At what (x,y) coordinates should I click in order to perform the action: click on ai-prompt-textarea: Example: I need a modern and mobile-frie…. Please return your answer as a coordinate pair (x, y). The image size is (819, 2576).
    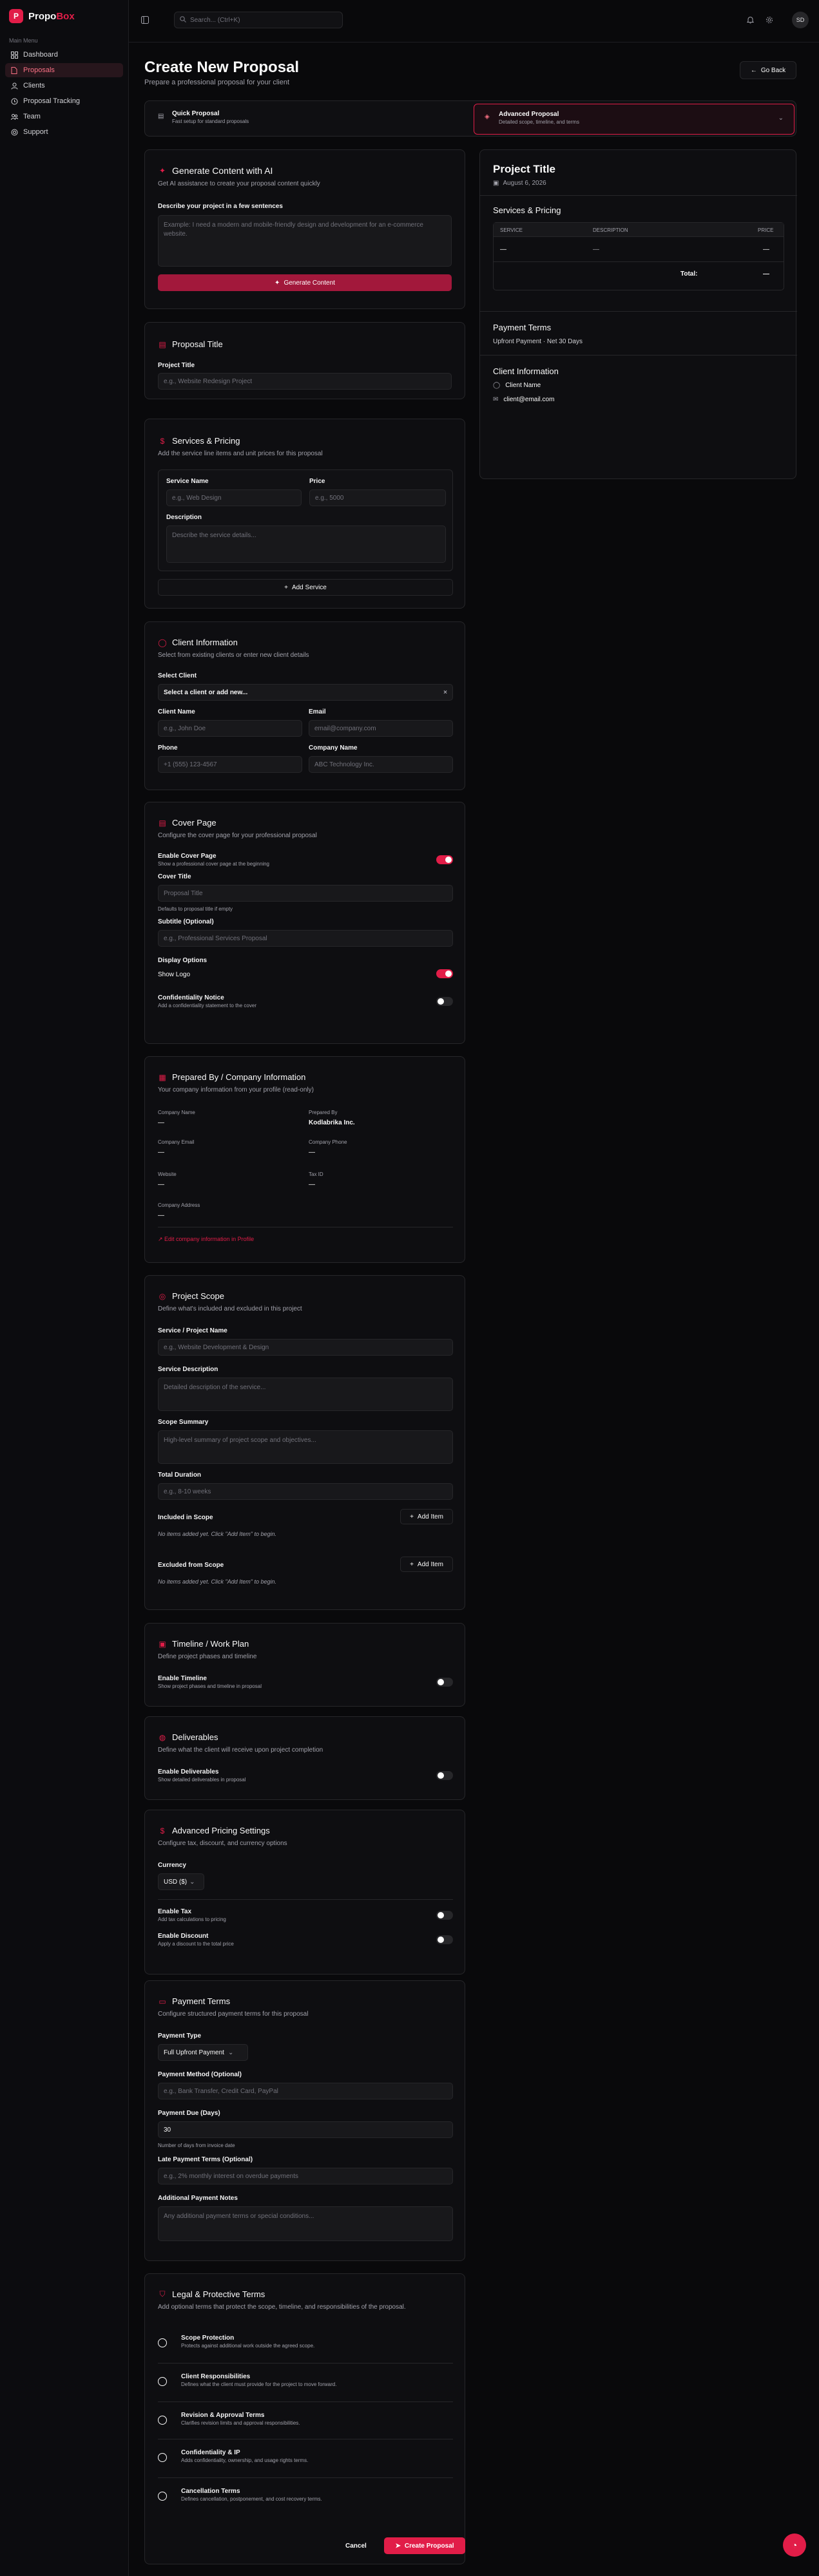
    Looking at the image, I should click on (305, 241).